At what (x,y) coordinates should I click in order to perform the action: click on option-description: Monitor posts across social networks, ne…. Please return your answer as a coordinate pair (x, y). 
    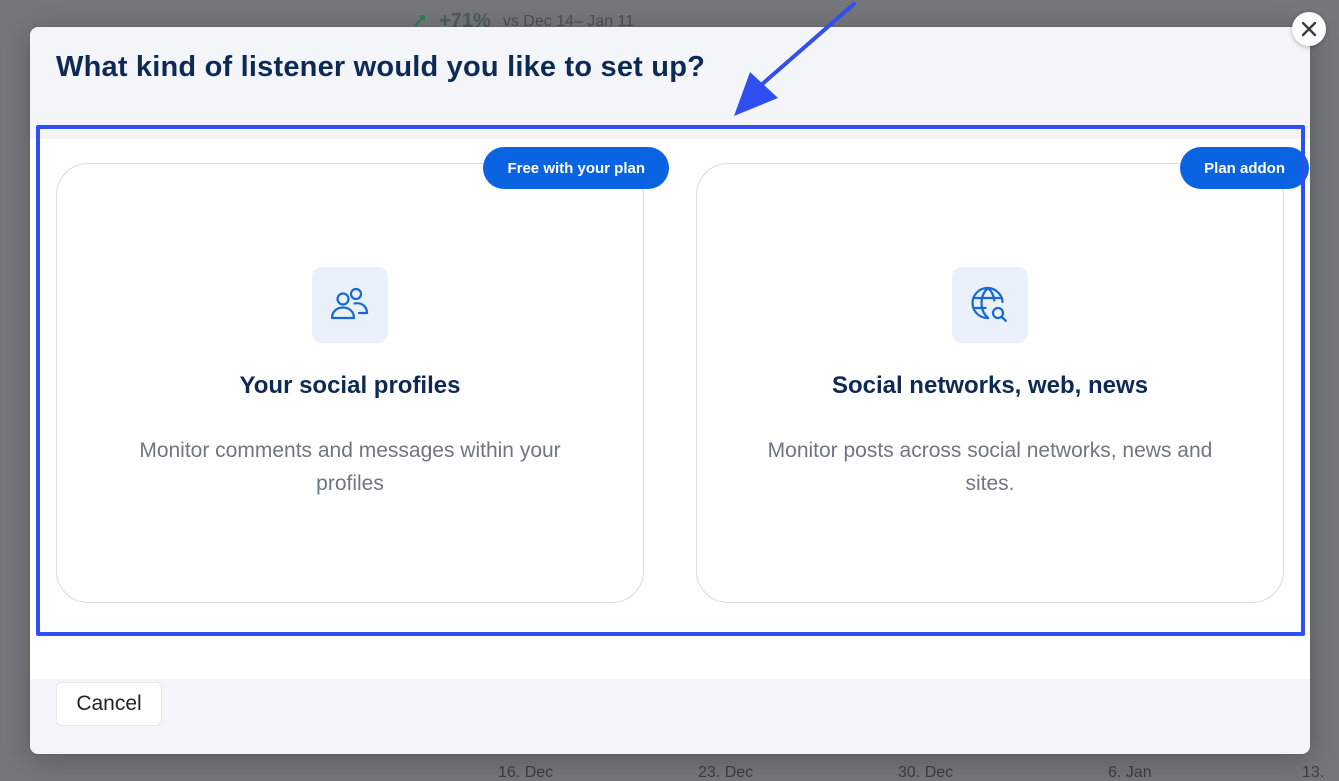
    Looking at the image, I should click on (990, 467).